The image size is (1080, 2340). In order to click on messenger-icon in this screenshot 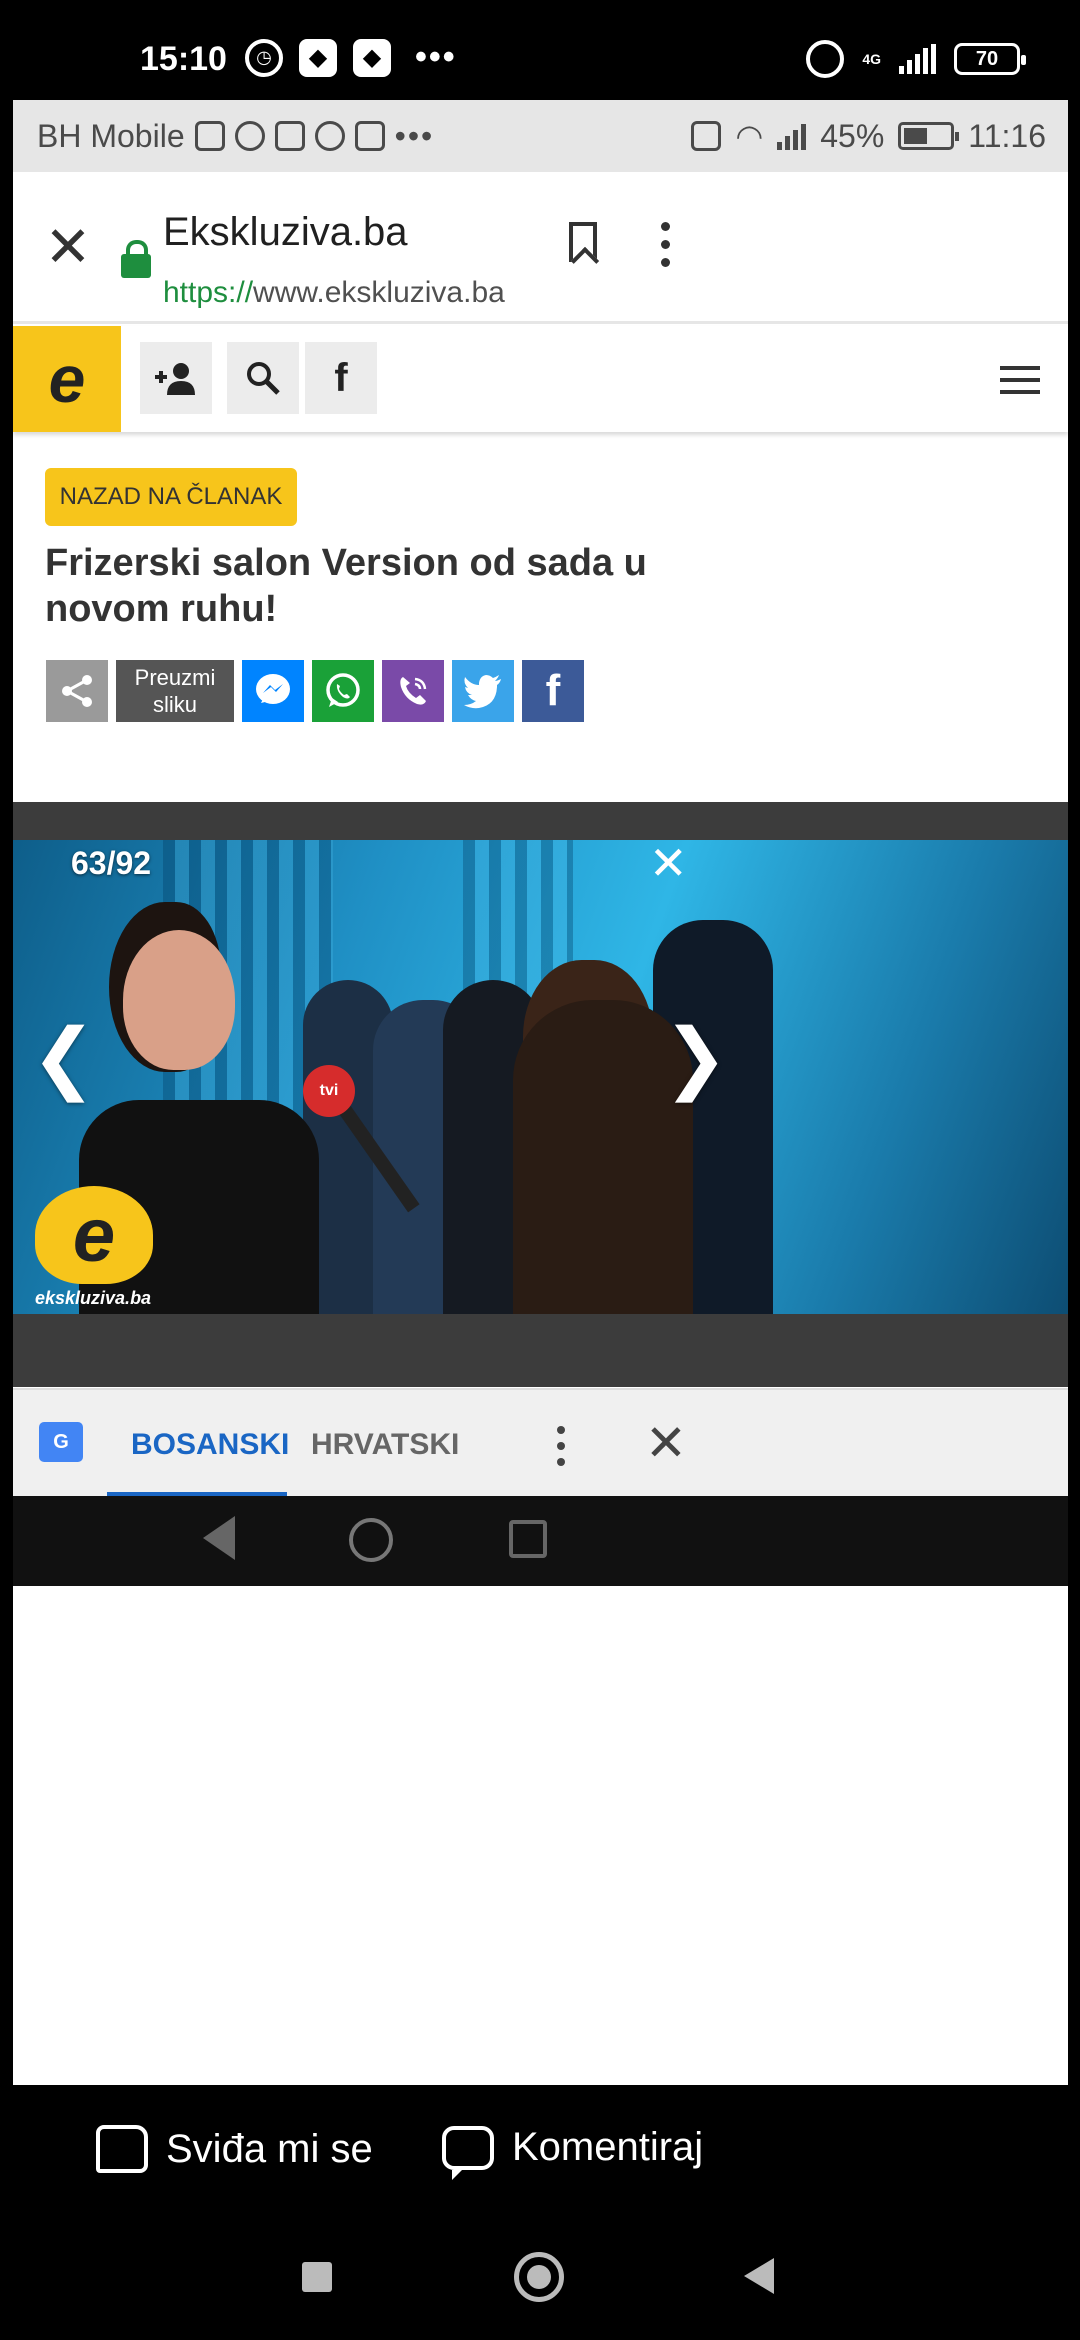, I will do `click(273, 689)`.